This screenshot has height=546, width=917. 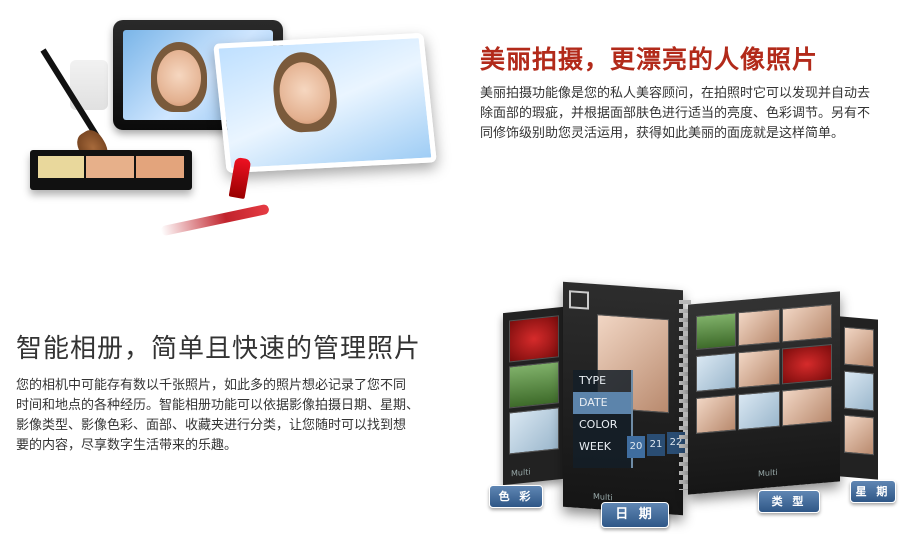 I want to click on makeup-palette, so click(x=111, y=170).